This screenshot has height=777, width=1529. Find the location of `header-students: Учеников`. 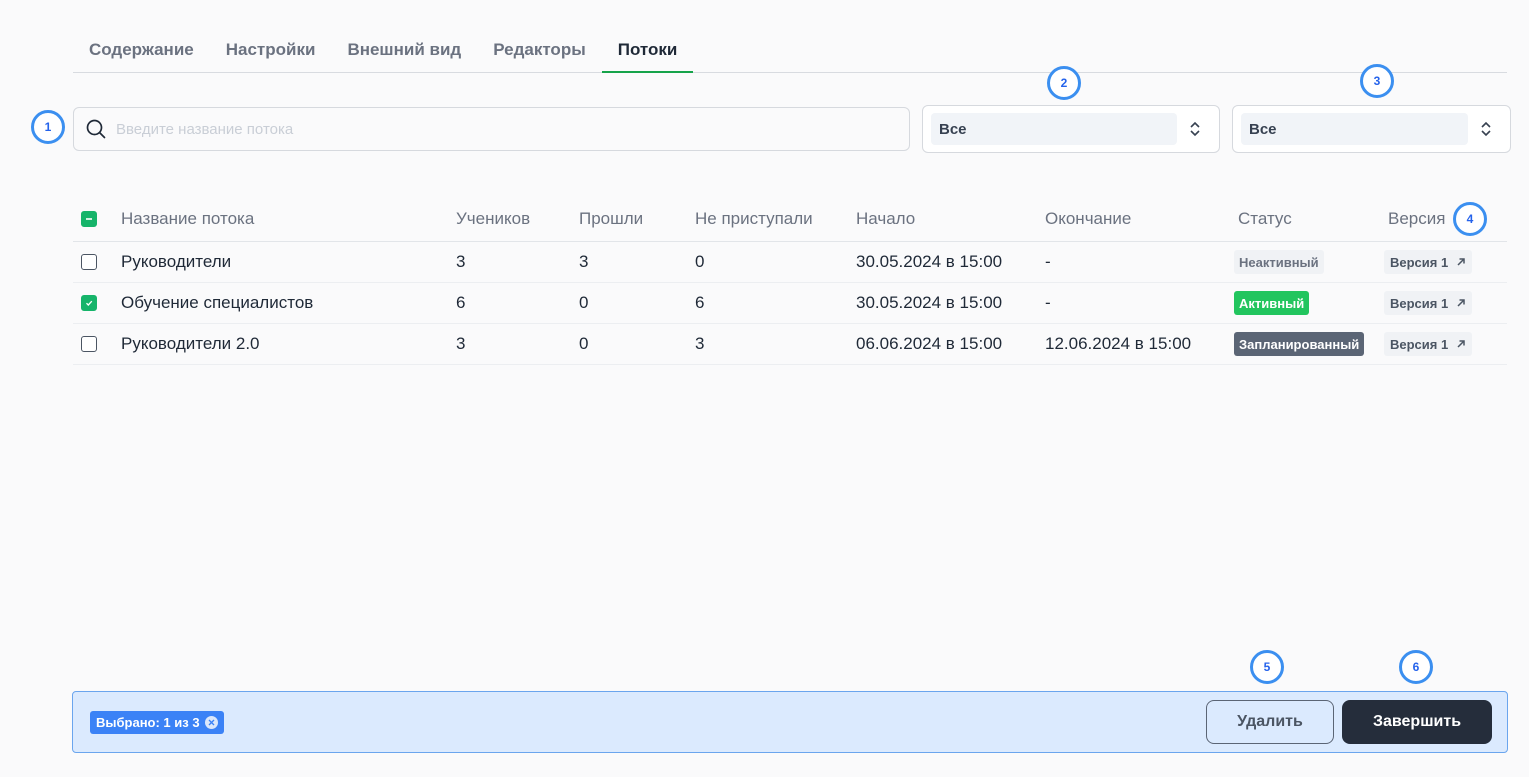

header-students: Учеников is located at coordinates (493, 219).